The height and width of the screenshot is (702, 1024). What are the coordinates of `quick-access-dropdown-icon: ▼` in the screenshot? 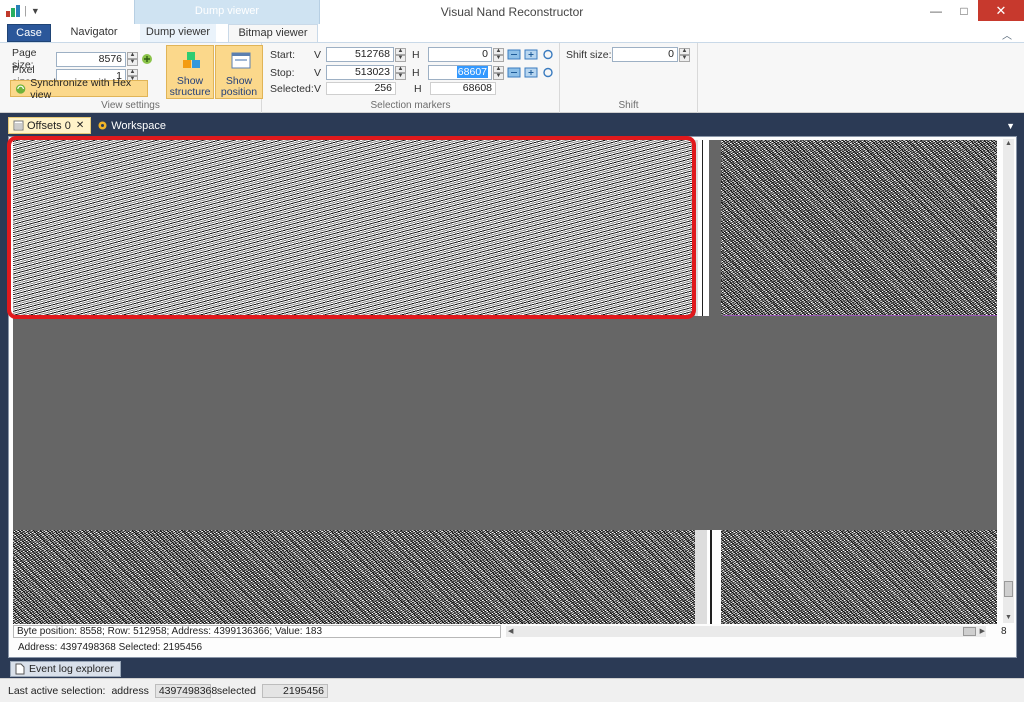 It's located at (35, 11).